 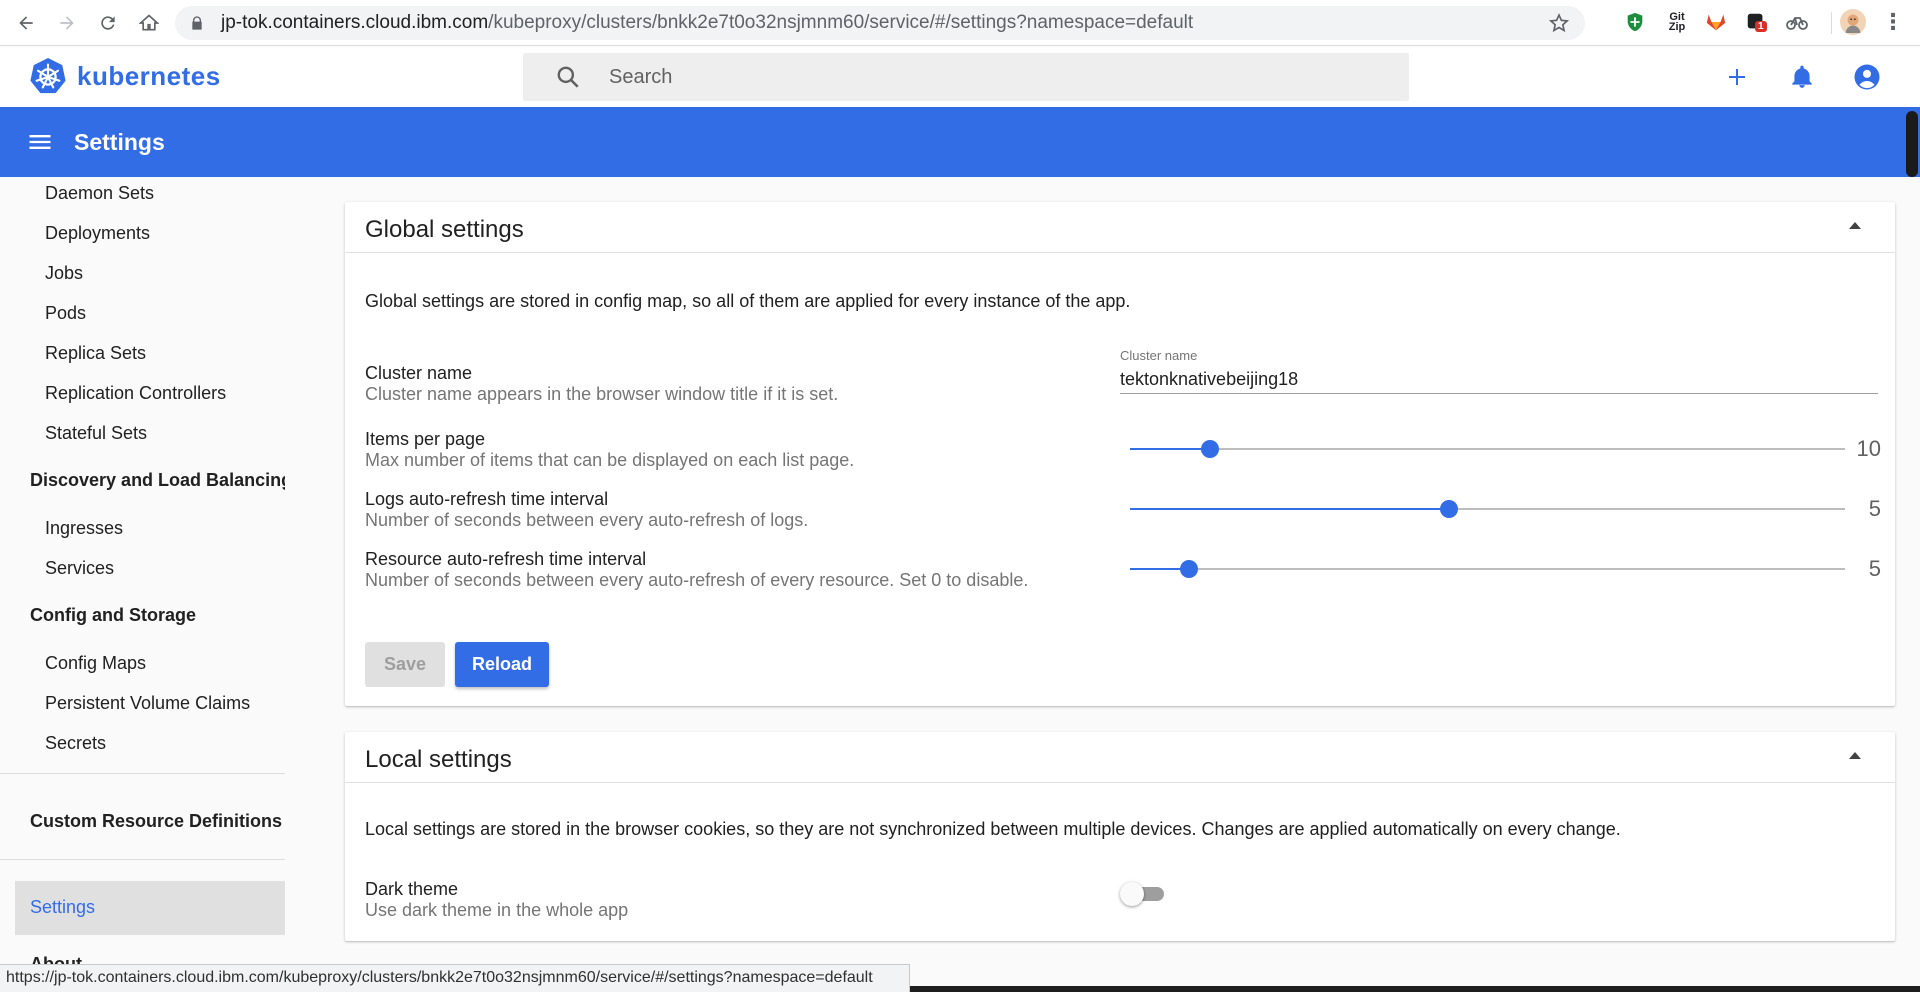 What do you see at coordinates (156, 821) in the screenshot?
I see `sidebar-item-crd: Custom Resource Definitions` at bounding box center [156, 821].